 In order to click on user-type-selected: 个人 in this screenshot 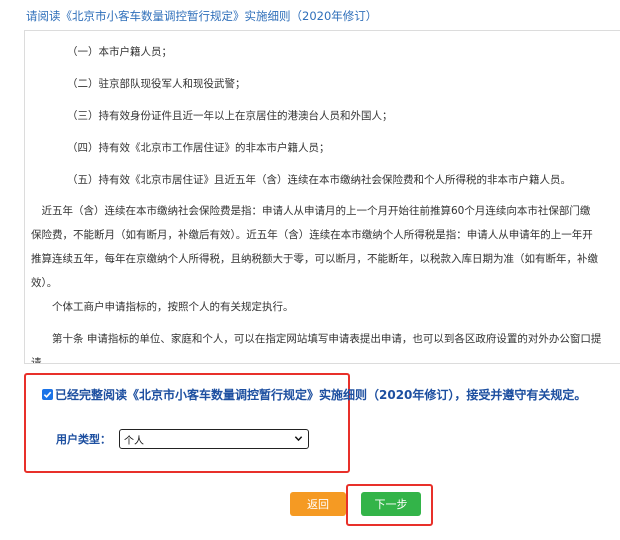, I will do `click(134, 441)`.